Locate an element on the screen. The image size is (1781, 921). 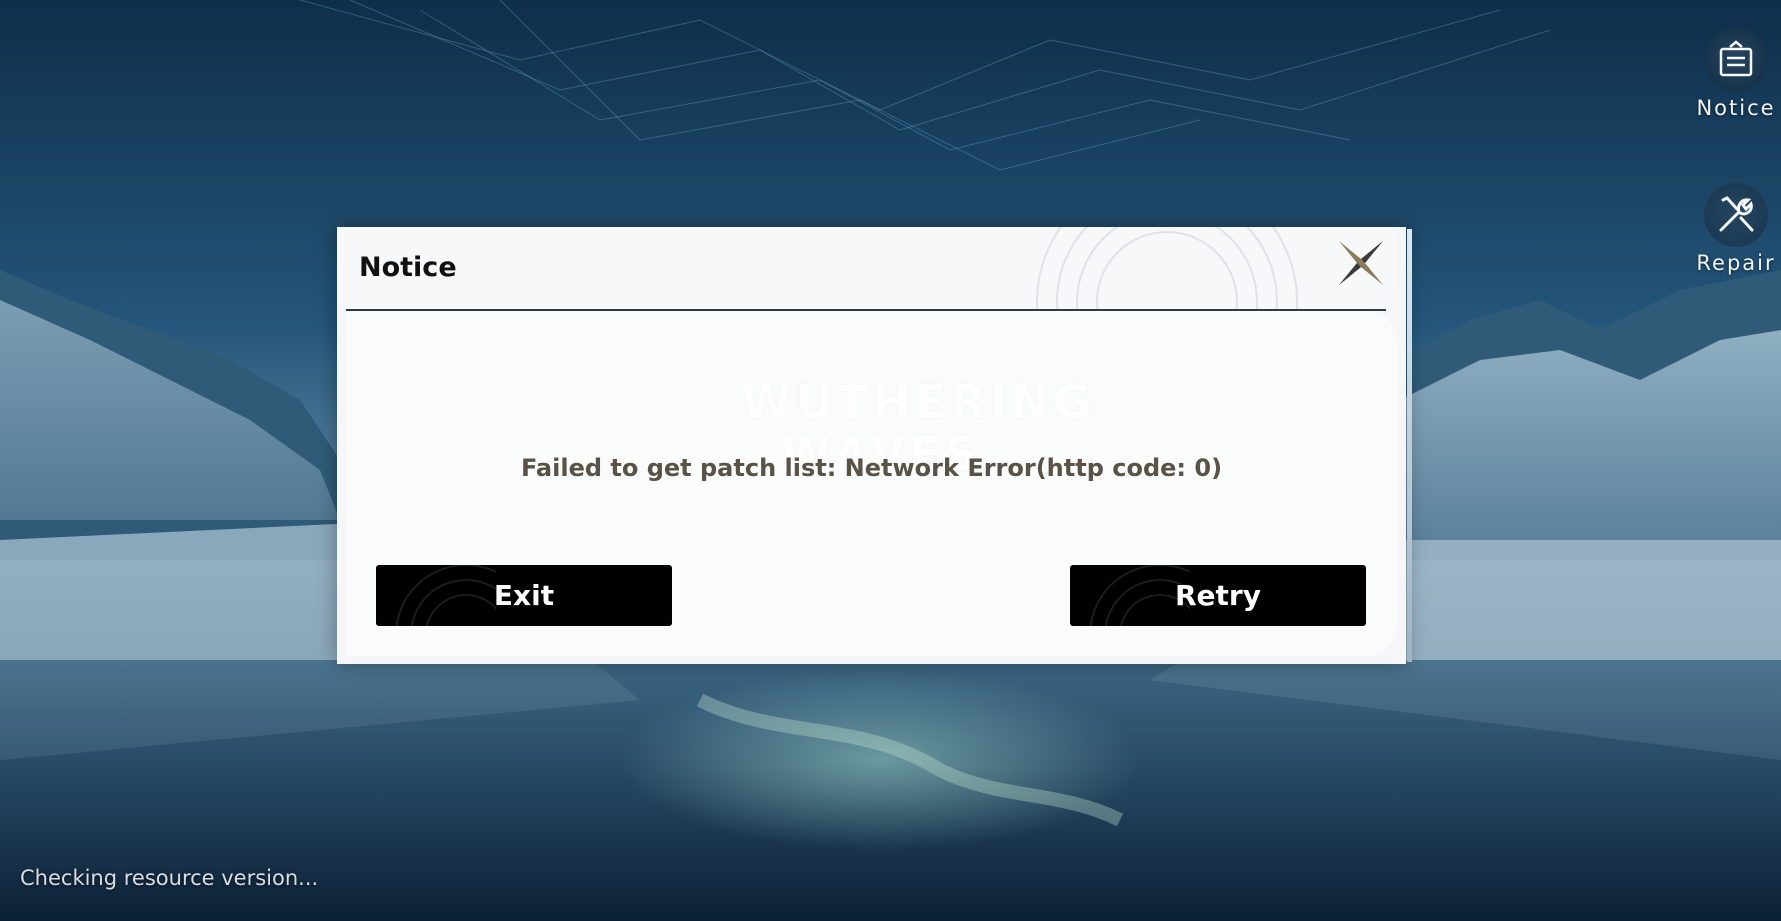
dialog-edge is located at coordinates (1409, 445).